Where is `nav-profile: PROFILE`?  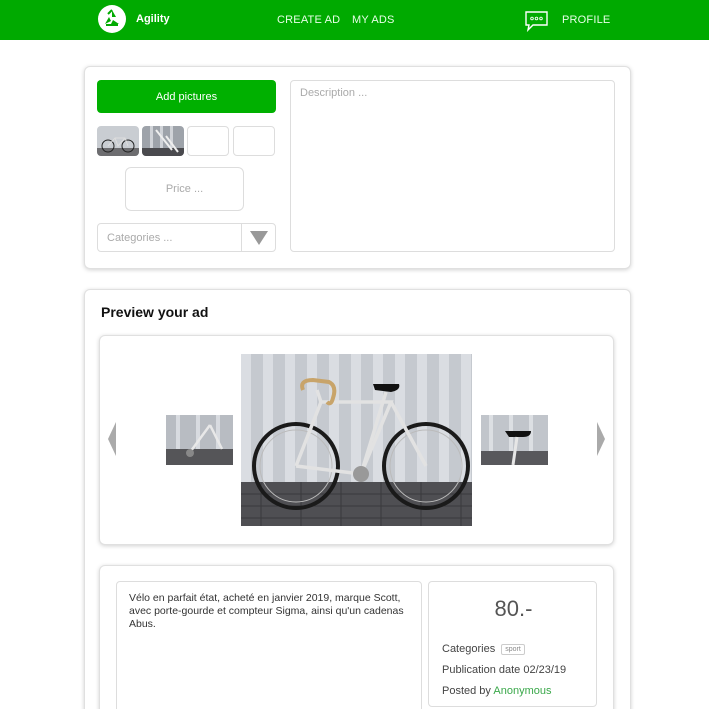 nav-profile: PROFILE is located at coordinates (586, 20).